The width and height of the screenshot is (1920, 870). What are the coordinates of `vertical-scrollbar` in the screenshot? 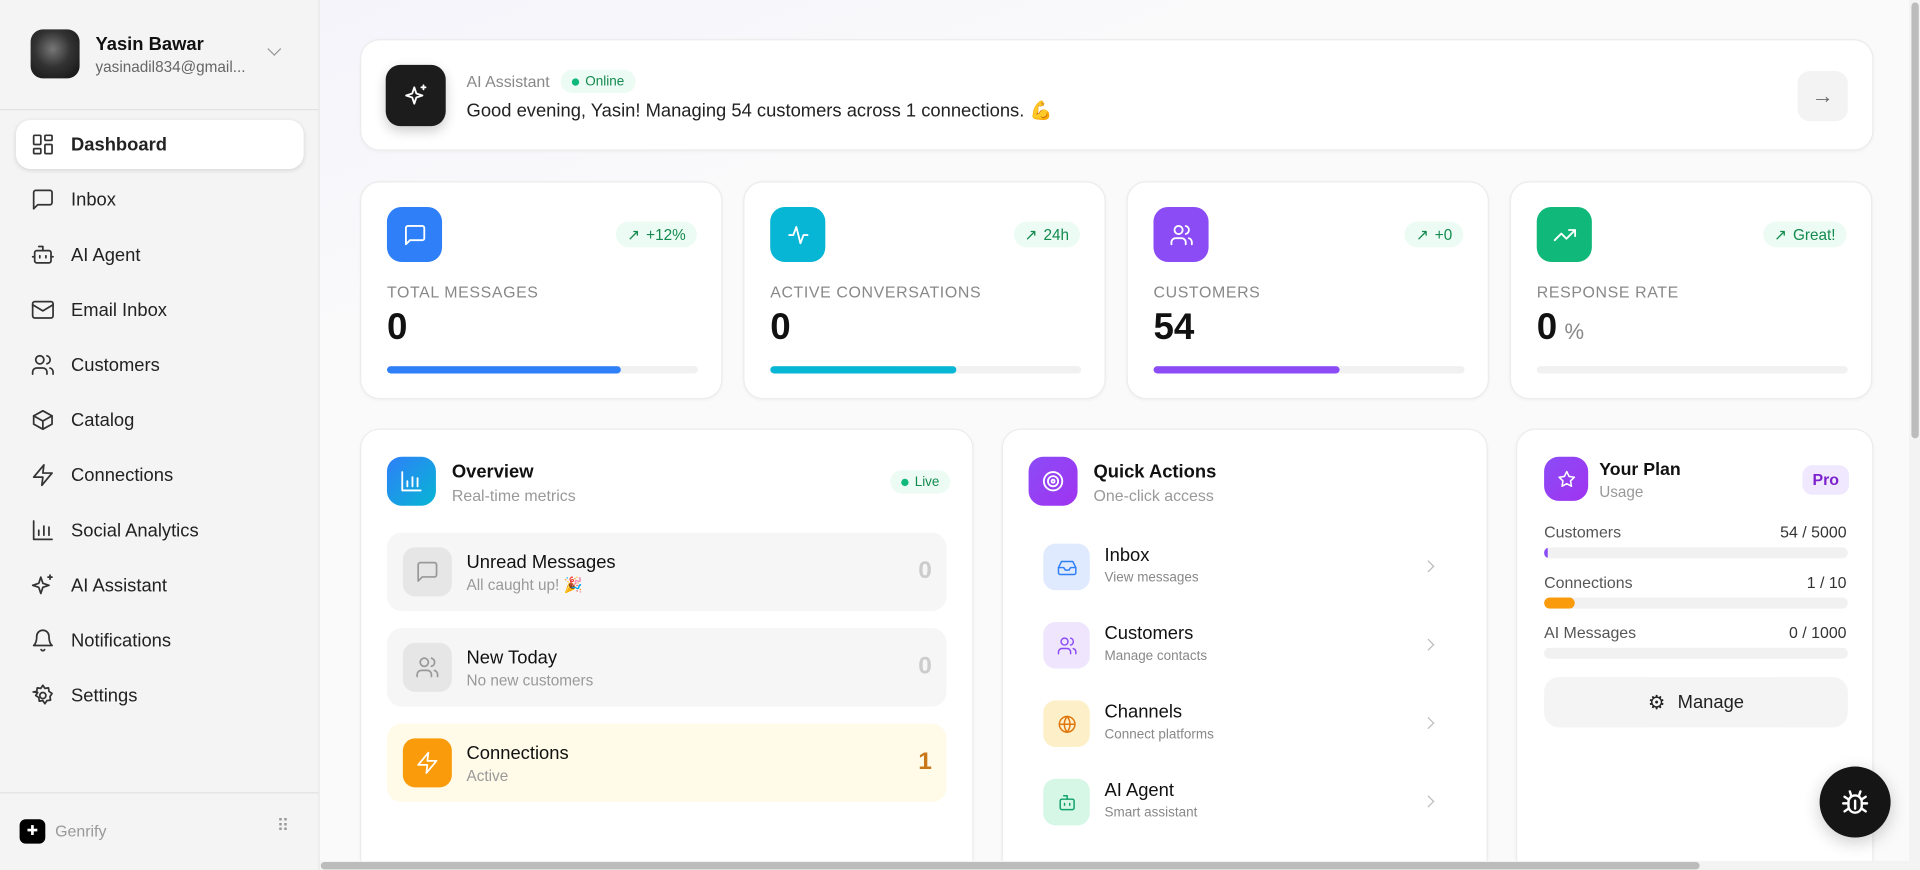 It's located at (1914, 430).